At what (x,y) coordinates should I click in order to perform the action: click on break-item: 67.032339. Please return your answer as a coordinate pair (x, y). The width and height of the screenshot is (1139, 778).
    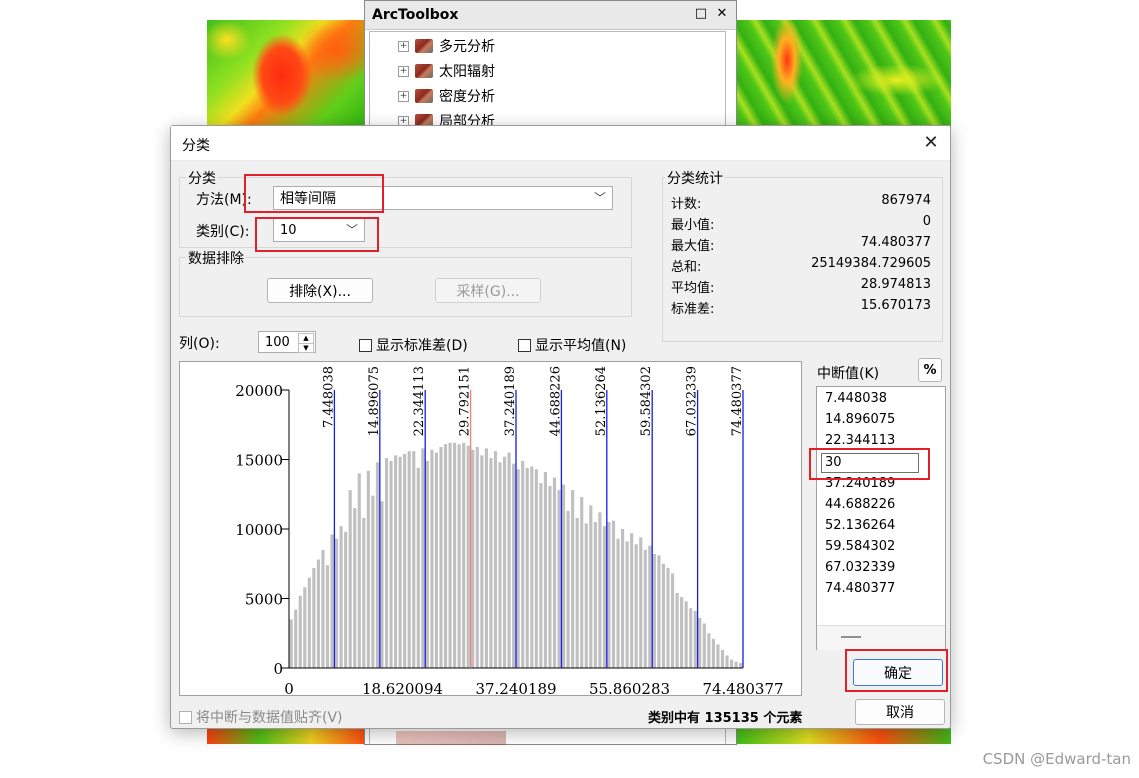
    Looking at the image, I should click on (860, 568).